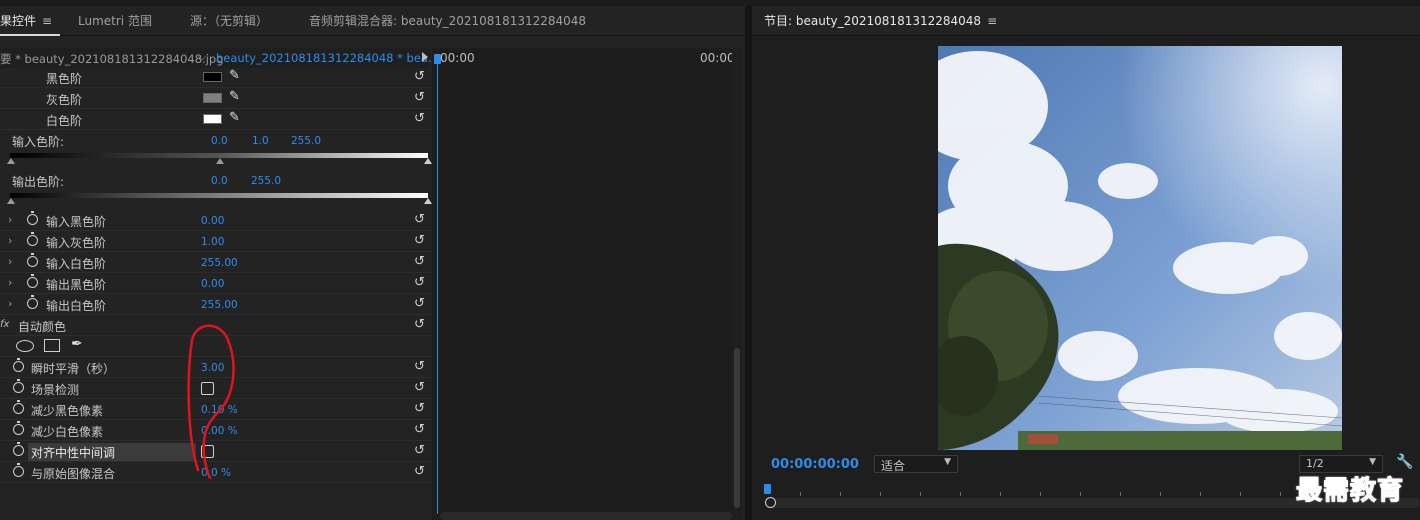 This screenshot has height=520, width=1420. I want to click on level-param-row: › 输入白色阶 255.00 ↺, so click(216, 262).